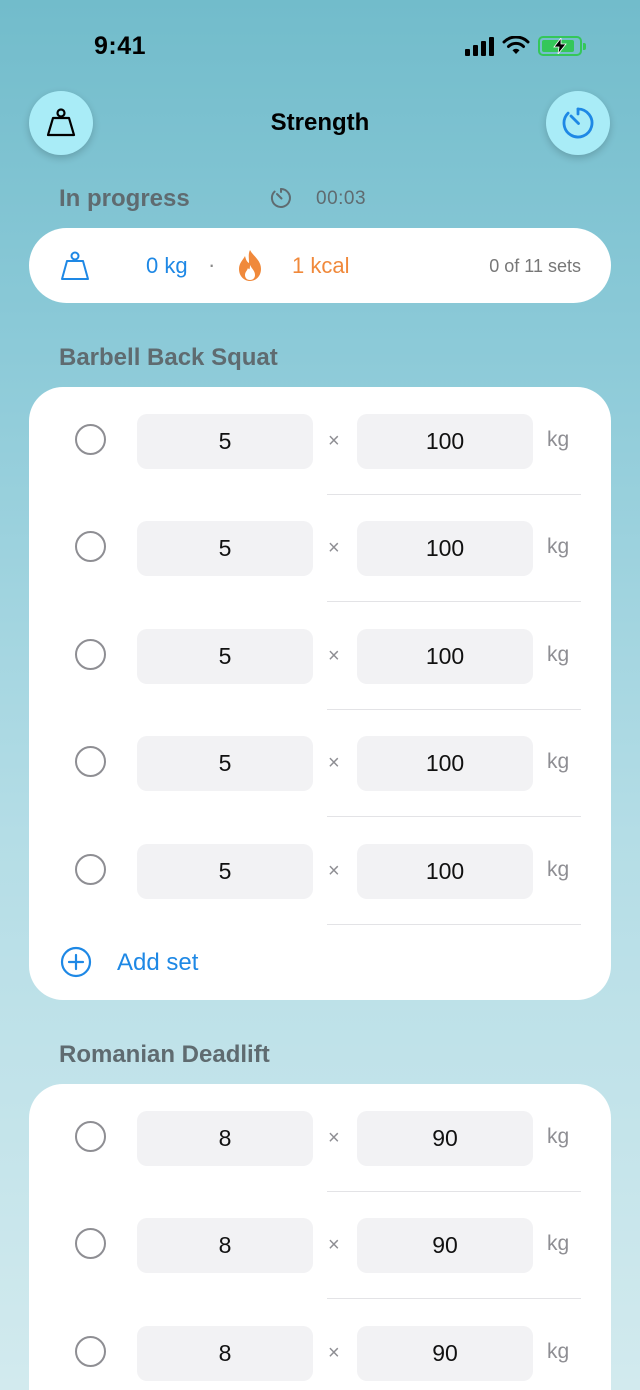 This screenshot has height=1390, width=640. I want to click on timer-button, so click(578, 123).